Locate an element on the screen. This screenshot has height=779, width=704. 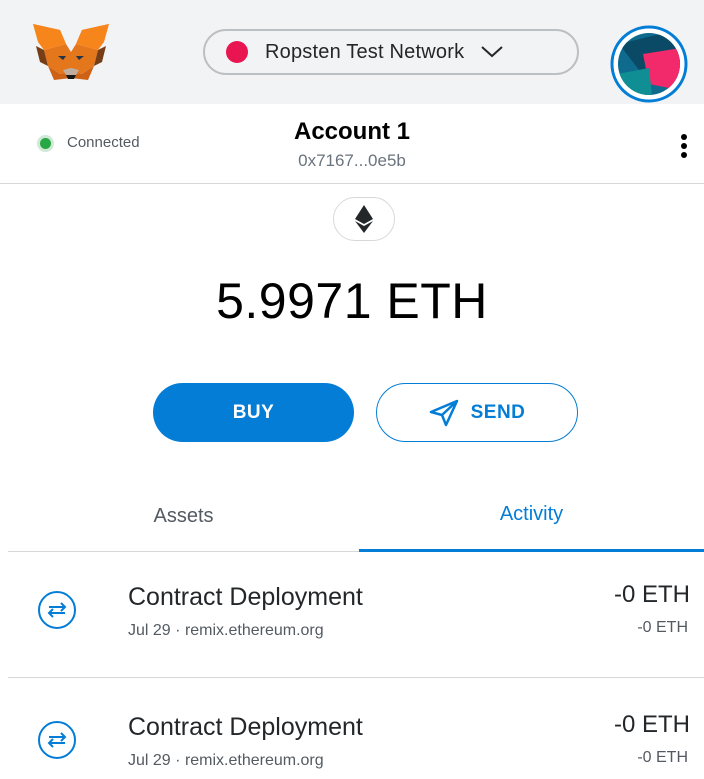
chevron-down-icon is located at coordinates (492, 52).